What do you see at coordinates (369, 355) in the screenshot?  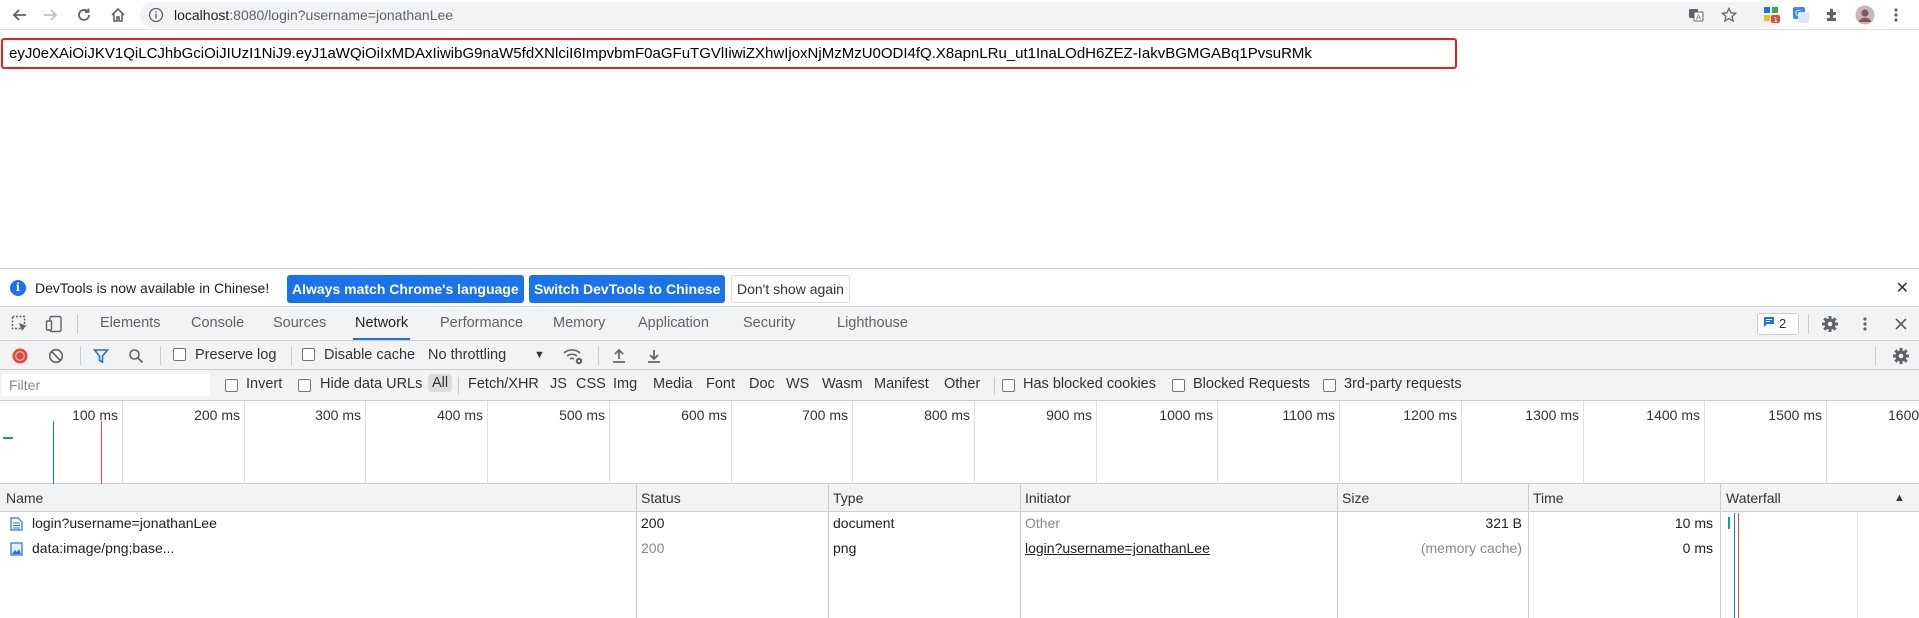 I see `disable-cache-label: Disable cache` at bounding box center [369, 355].